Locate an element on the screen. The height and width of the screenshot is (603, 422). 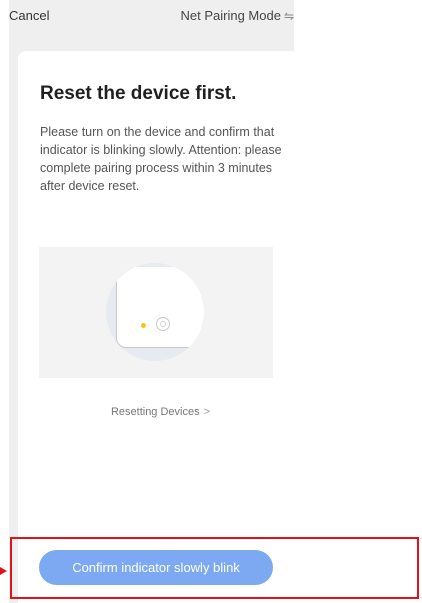
highlight-box is located at coordinates (214, 568).